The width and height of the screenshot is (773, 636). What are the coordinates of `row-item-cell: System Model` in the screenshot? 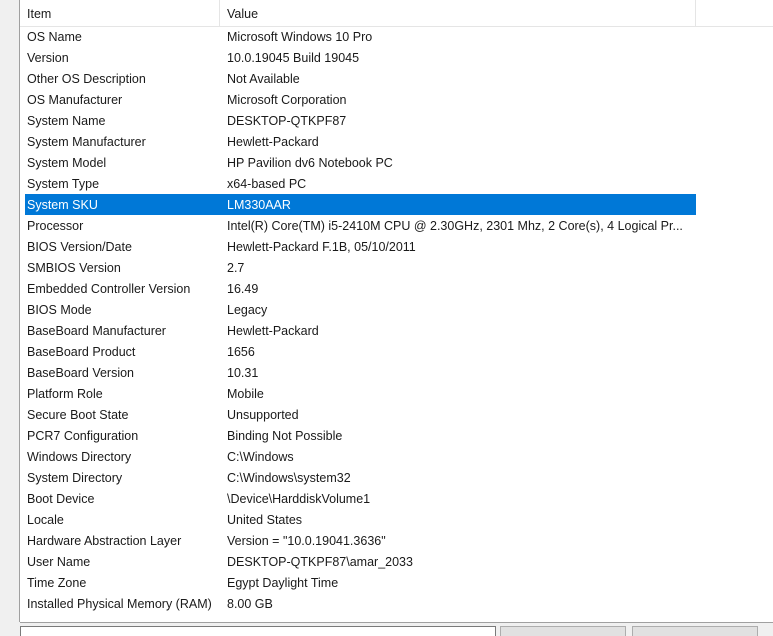 It's located at (67, 163).